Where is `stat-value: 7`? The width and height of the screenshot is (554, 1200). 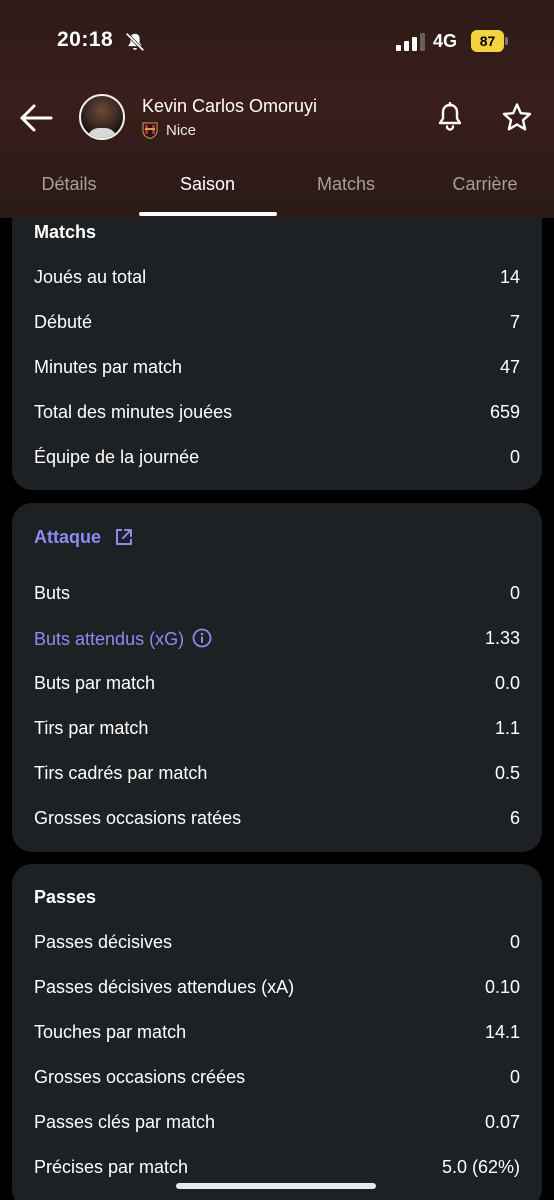 stat-value: 7 is located at coordinates (514, 322).